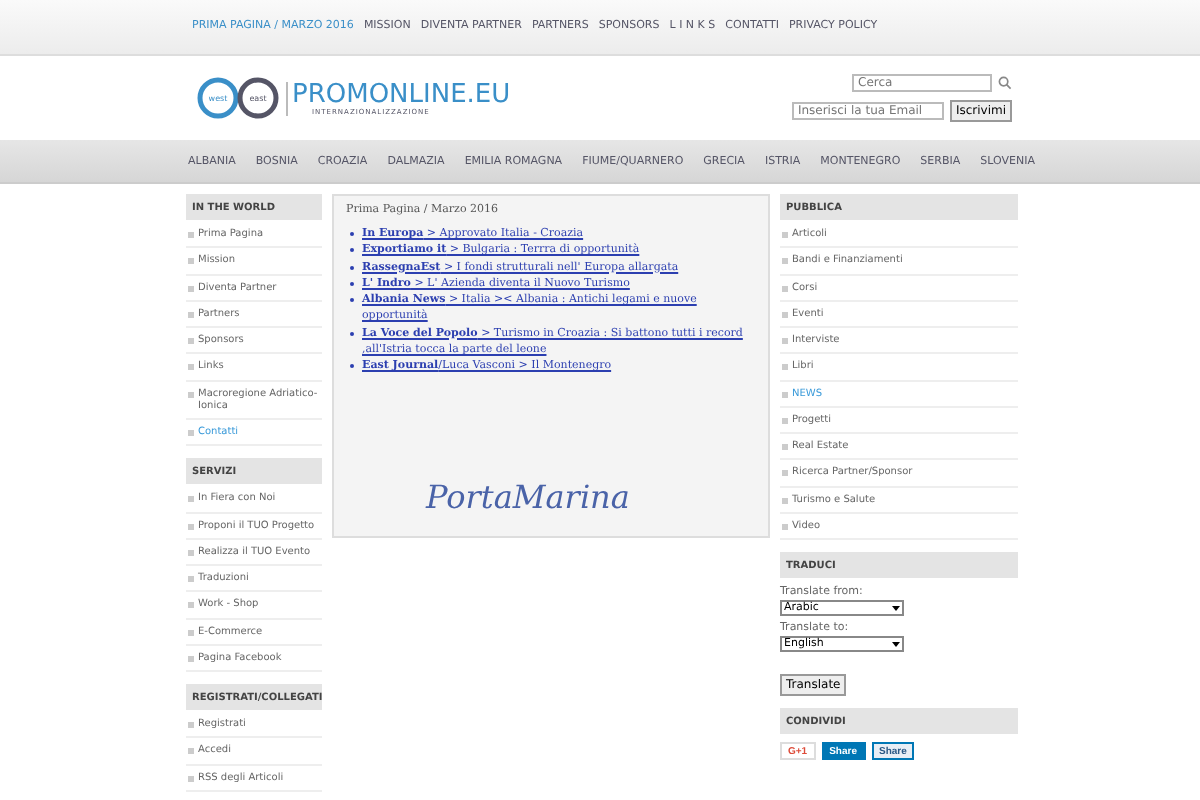 Image resolution: width=1200 pixels, height=800 pixels. I want to click on search-icon, so click(1005, 83).